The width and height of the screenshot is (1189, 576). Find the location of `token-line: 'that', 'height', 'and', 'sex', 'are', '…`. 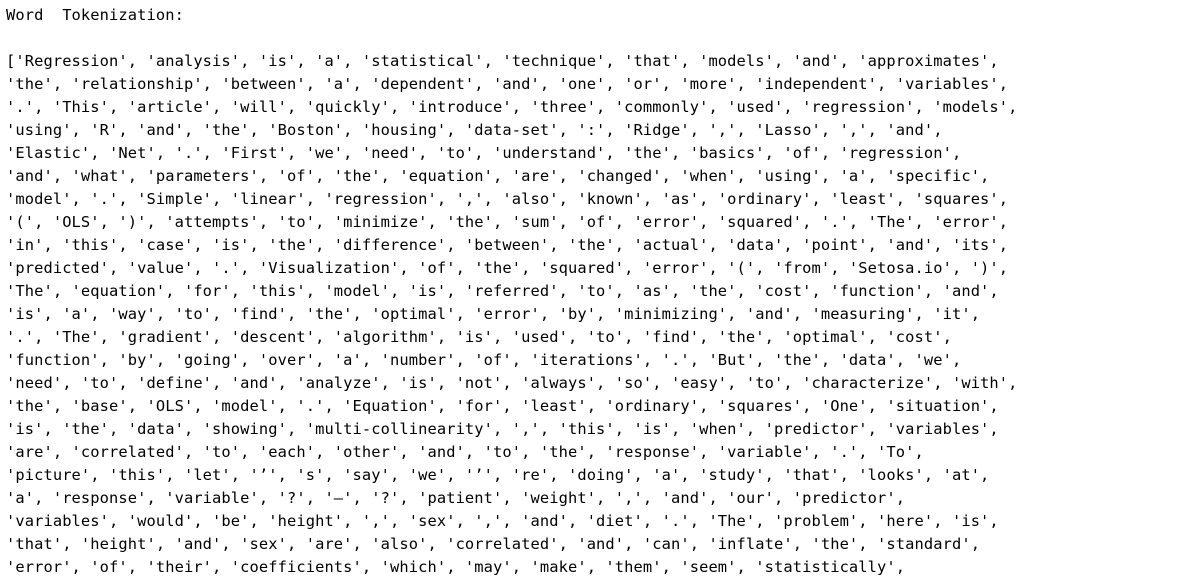

token-line: 'that', 'height', 'and', 'sex', 'are', '… is located at coordinates (493, 544).